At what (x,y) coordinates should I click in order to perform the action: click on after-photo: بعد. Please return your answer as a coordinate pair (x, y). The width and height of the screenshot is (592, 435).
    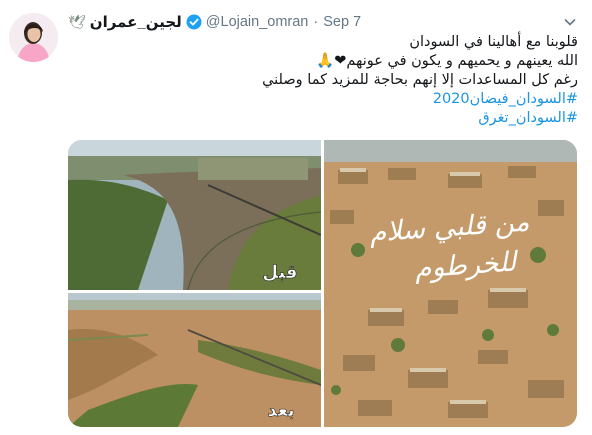
    Looking at the image, I should click on (195, 360).